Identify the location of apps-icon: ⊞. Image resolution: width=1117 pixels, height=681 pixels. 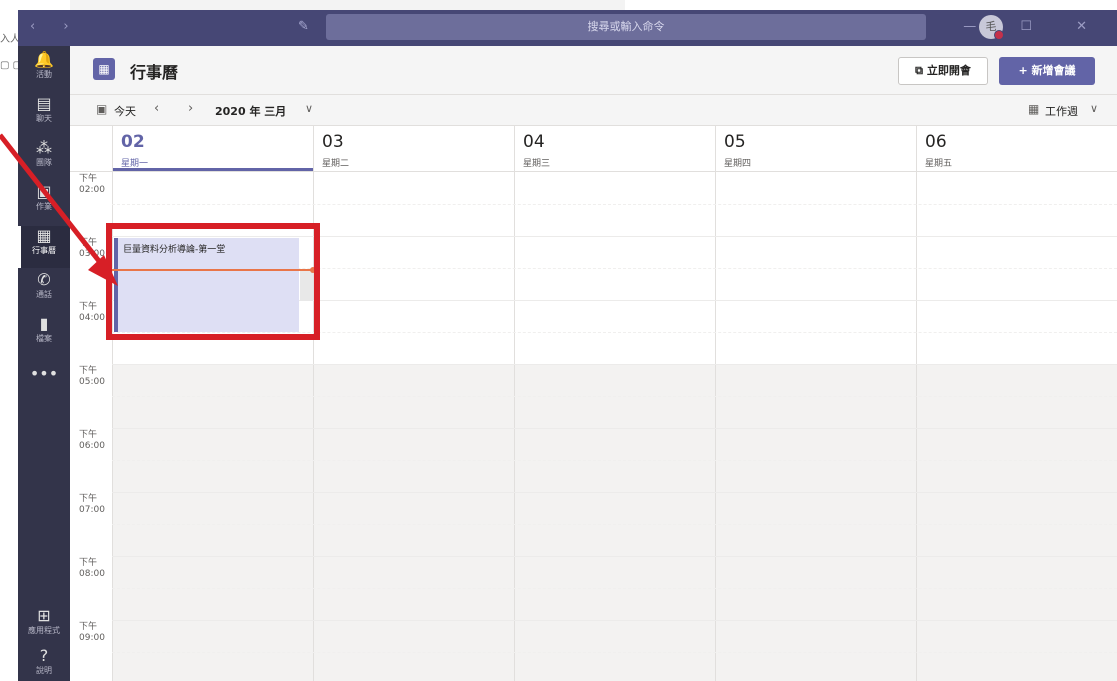
(44, 615).